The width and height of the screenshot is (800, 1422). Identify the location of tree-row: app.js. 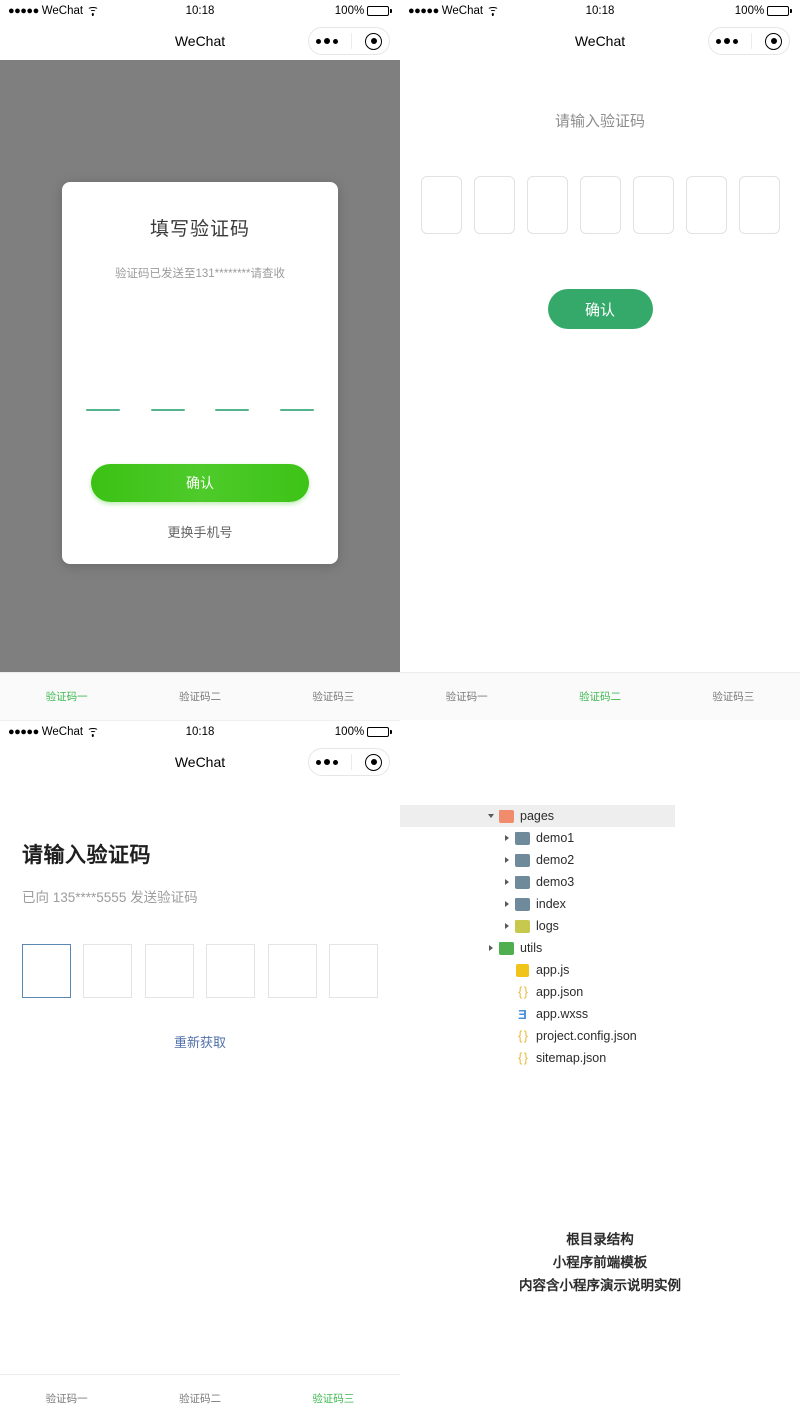
(642, 970).